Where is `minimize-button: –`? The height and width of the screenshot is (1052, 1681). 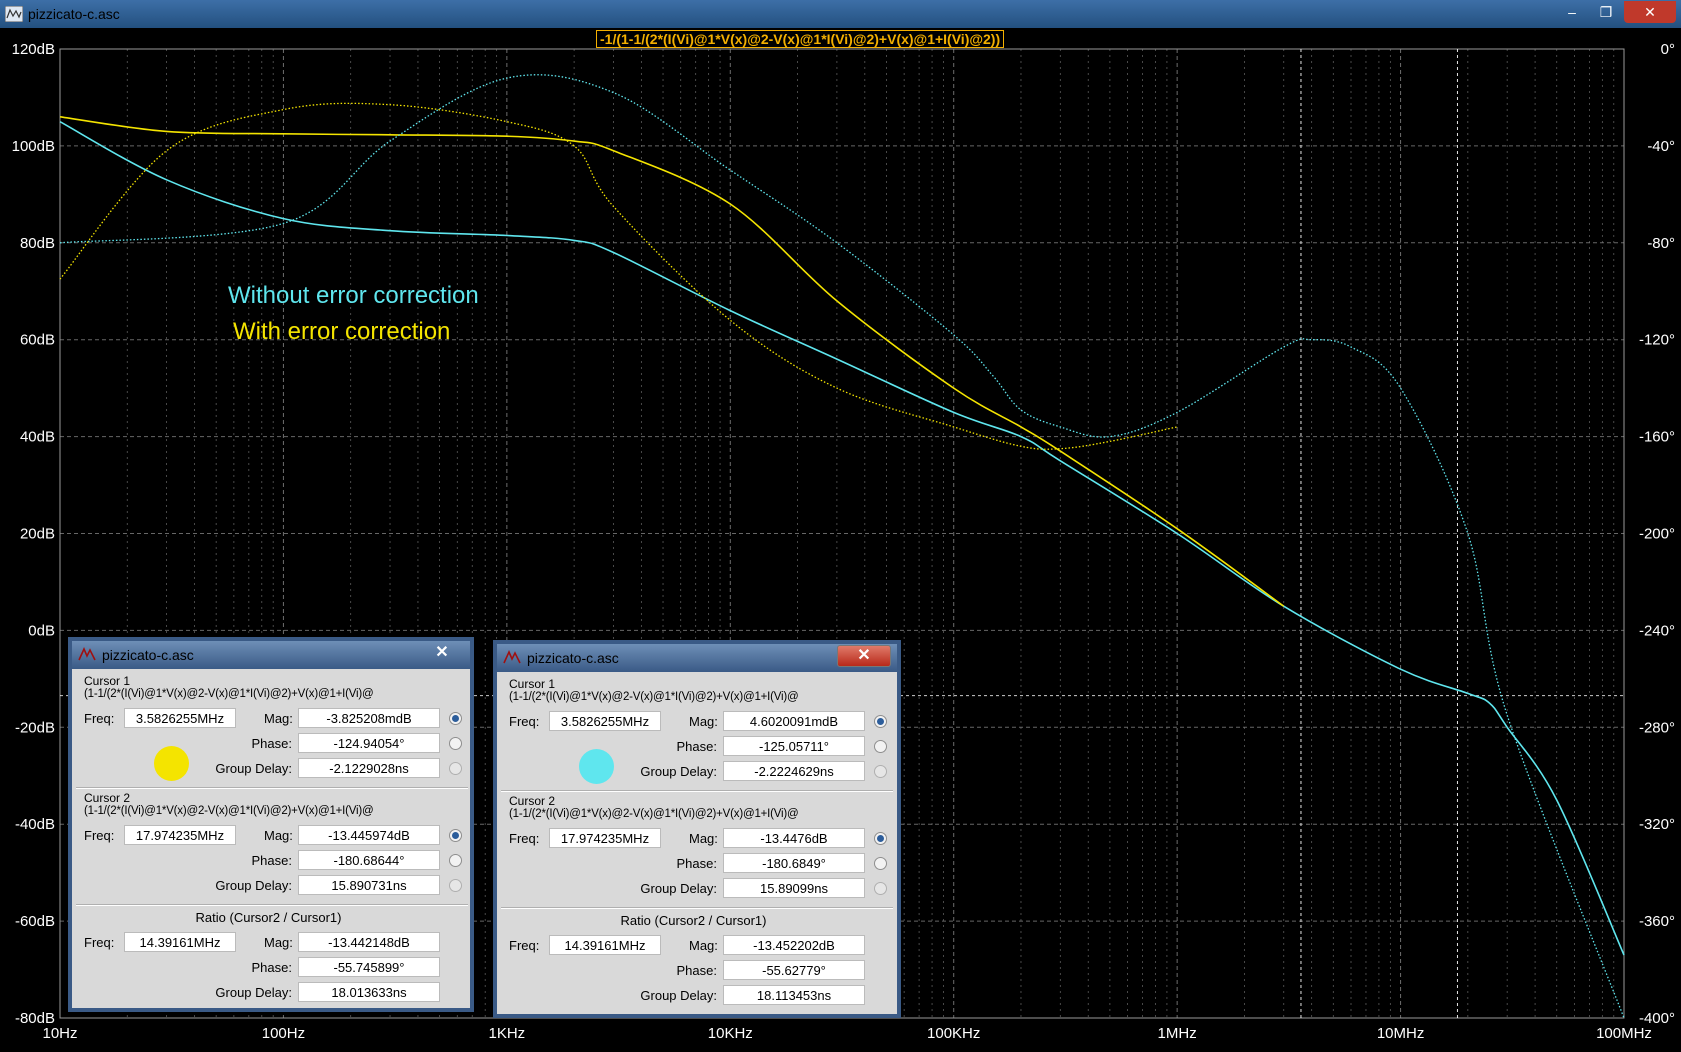 minimize-button: – is located at coordinates (1572, 12).